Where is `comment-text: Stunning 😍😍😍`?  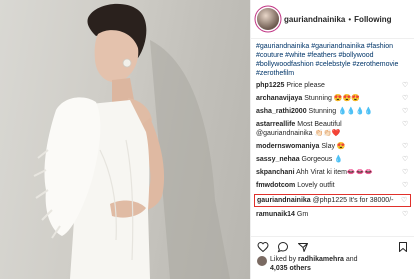
comment-text: Stunning 😍😍😍 is located at coordinates (332, 98).